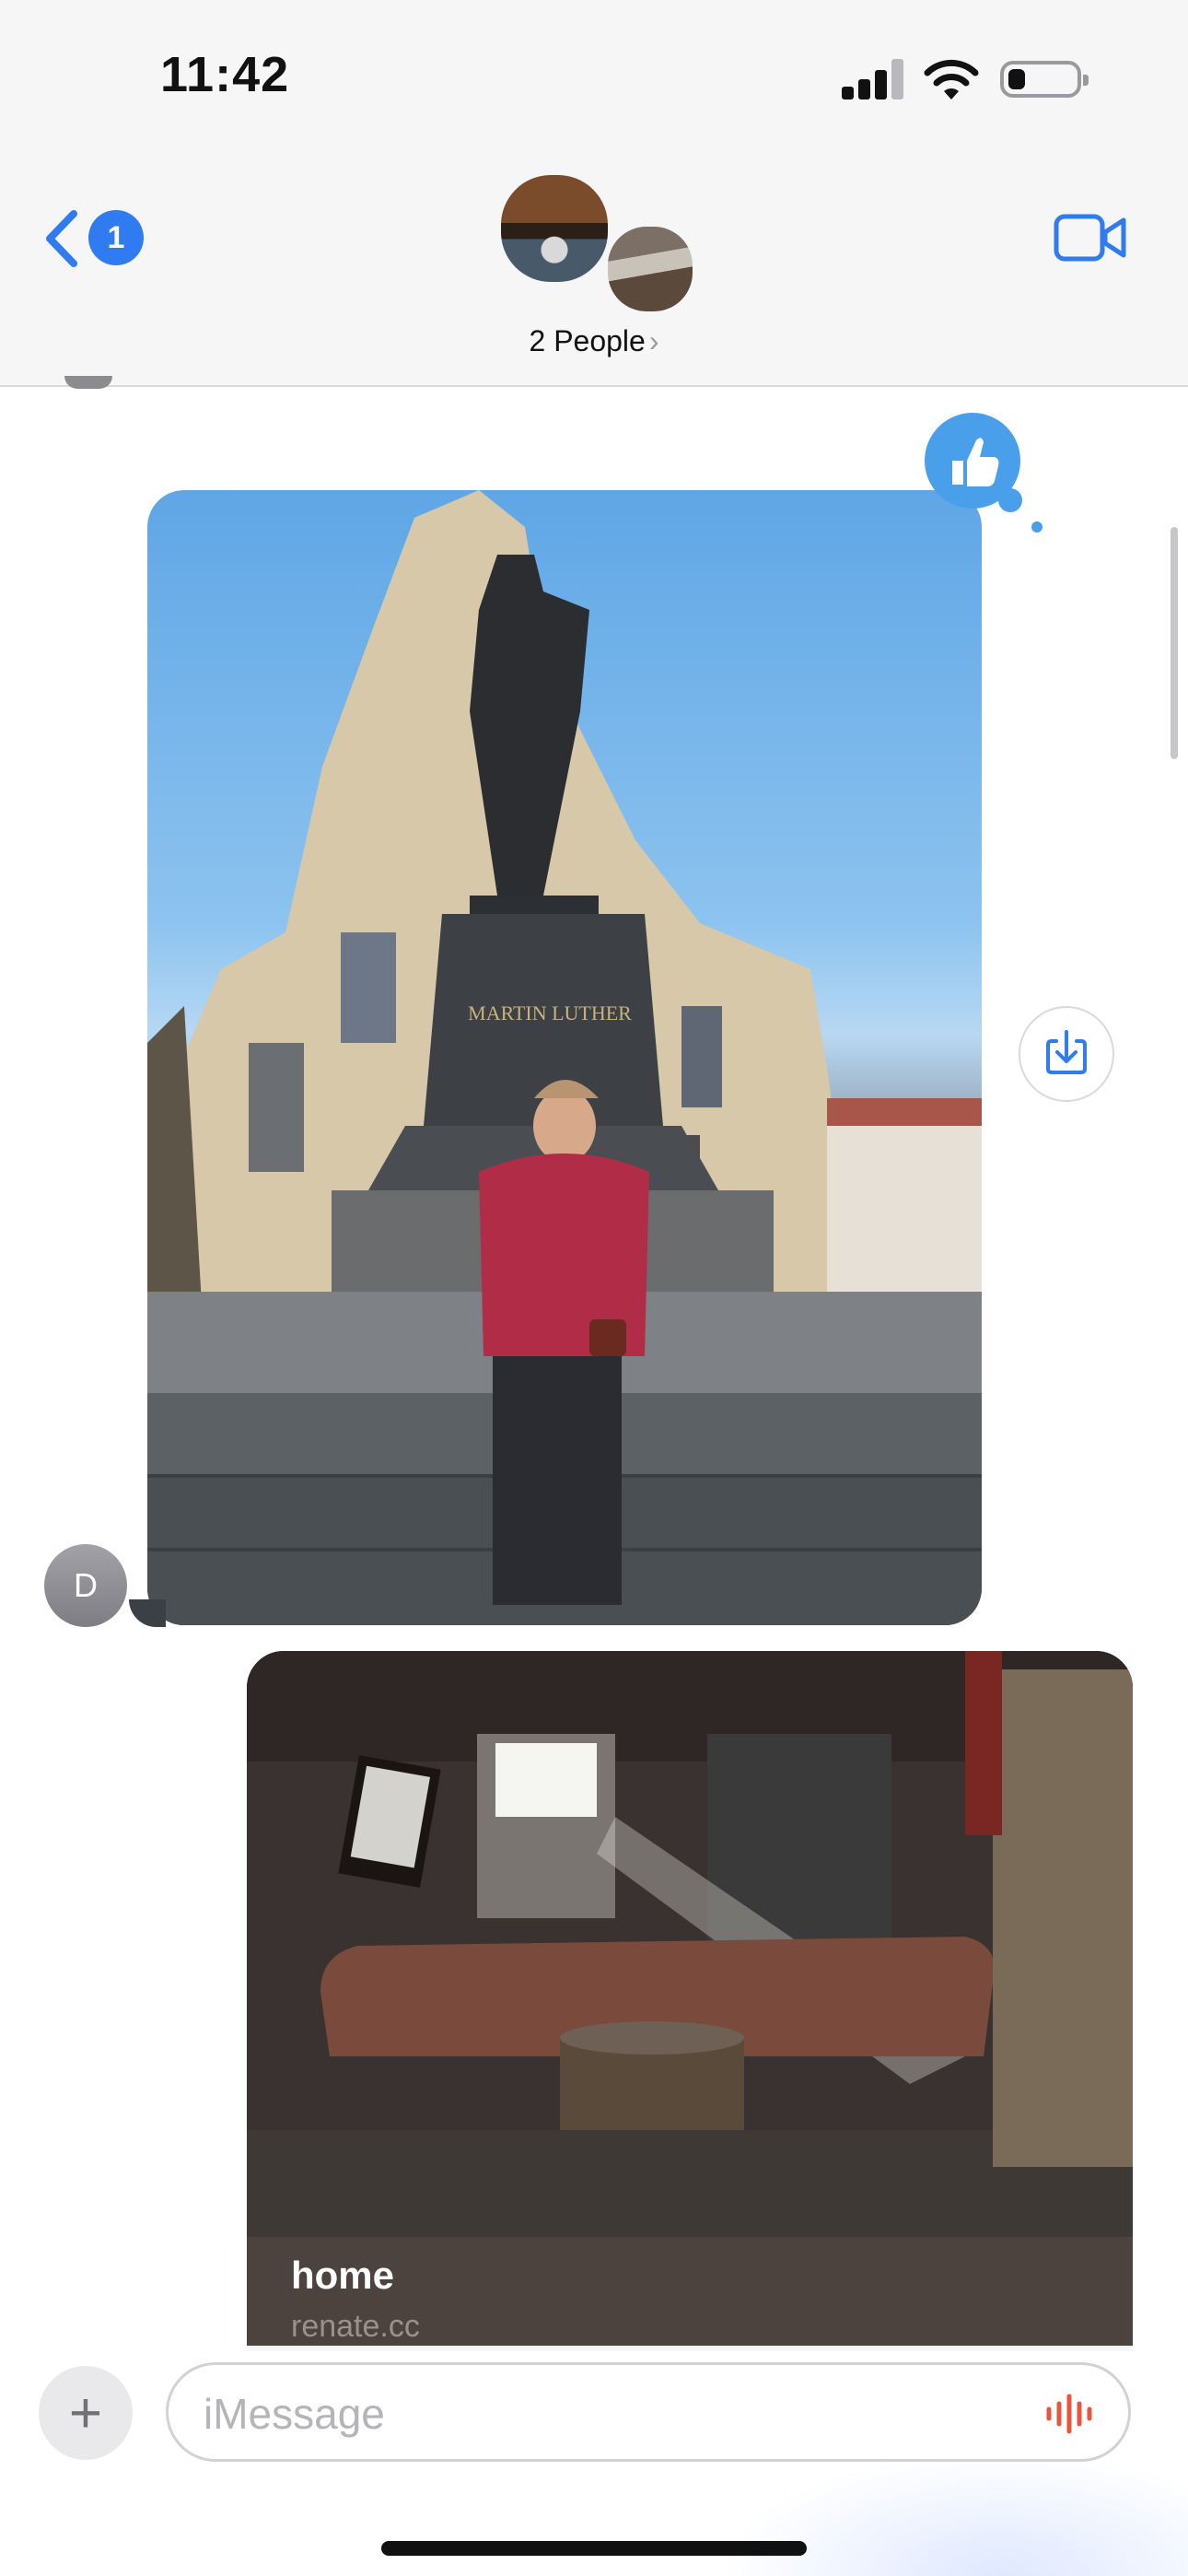  Describe the element at coordinates (343, 2275) in the screenshot. I see `link-title: home` at that location.